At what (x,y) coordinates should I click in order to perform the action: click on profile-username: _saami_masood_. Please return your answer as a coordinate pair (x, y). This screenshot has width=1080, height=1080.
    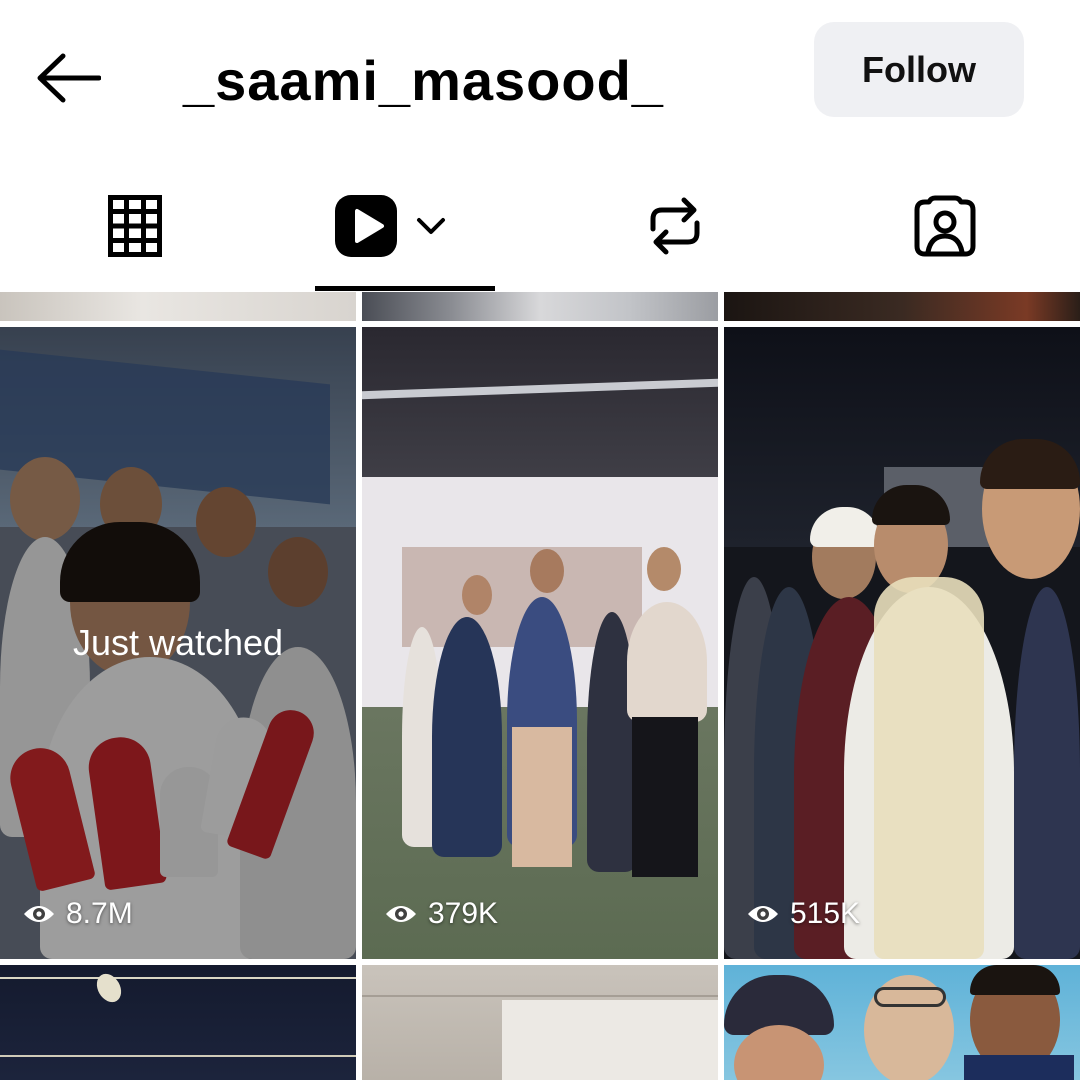
    Looking at the image, I should click on (423, 80).